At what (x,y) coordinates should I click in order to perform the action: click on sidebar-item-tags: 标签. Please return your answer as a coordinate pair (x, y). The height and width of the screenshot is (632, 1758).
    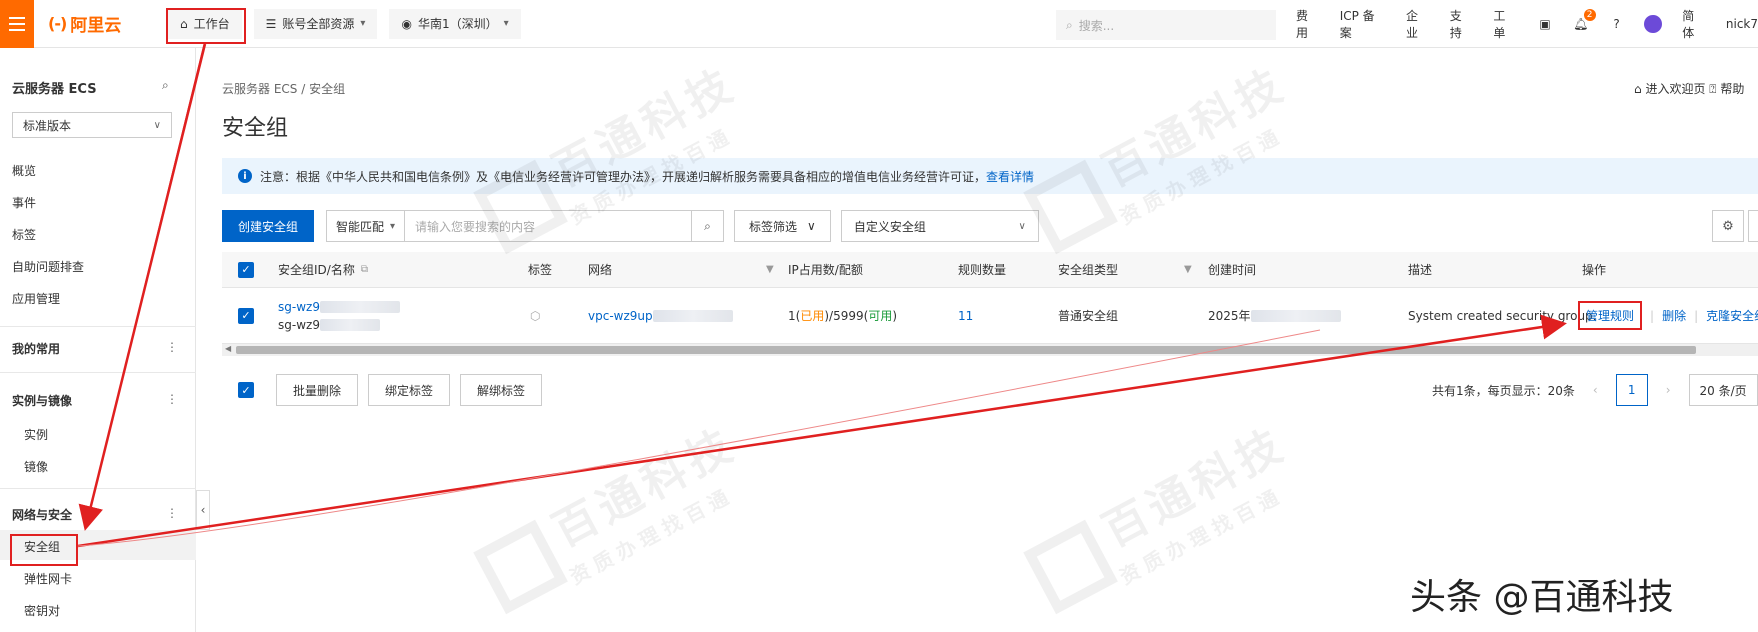
    Looking at the image, I should click on (24, 234).